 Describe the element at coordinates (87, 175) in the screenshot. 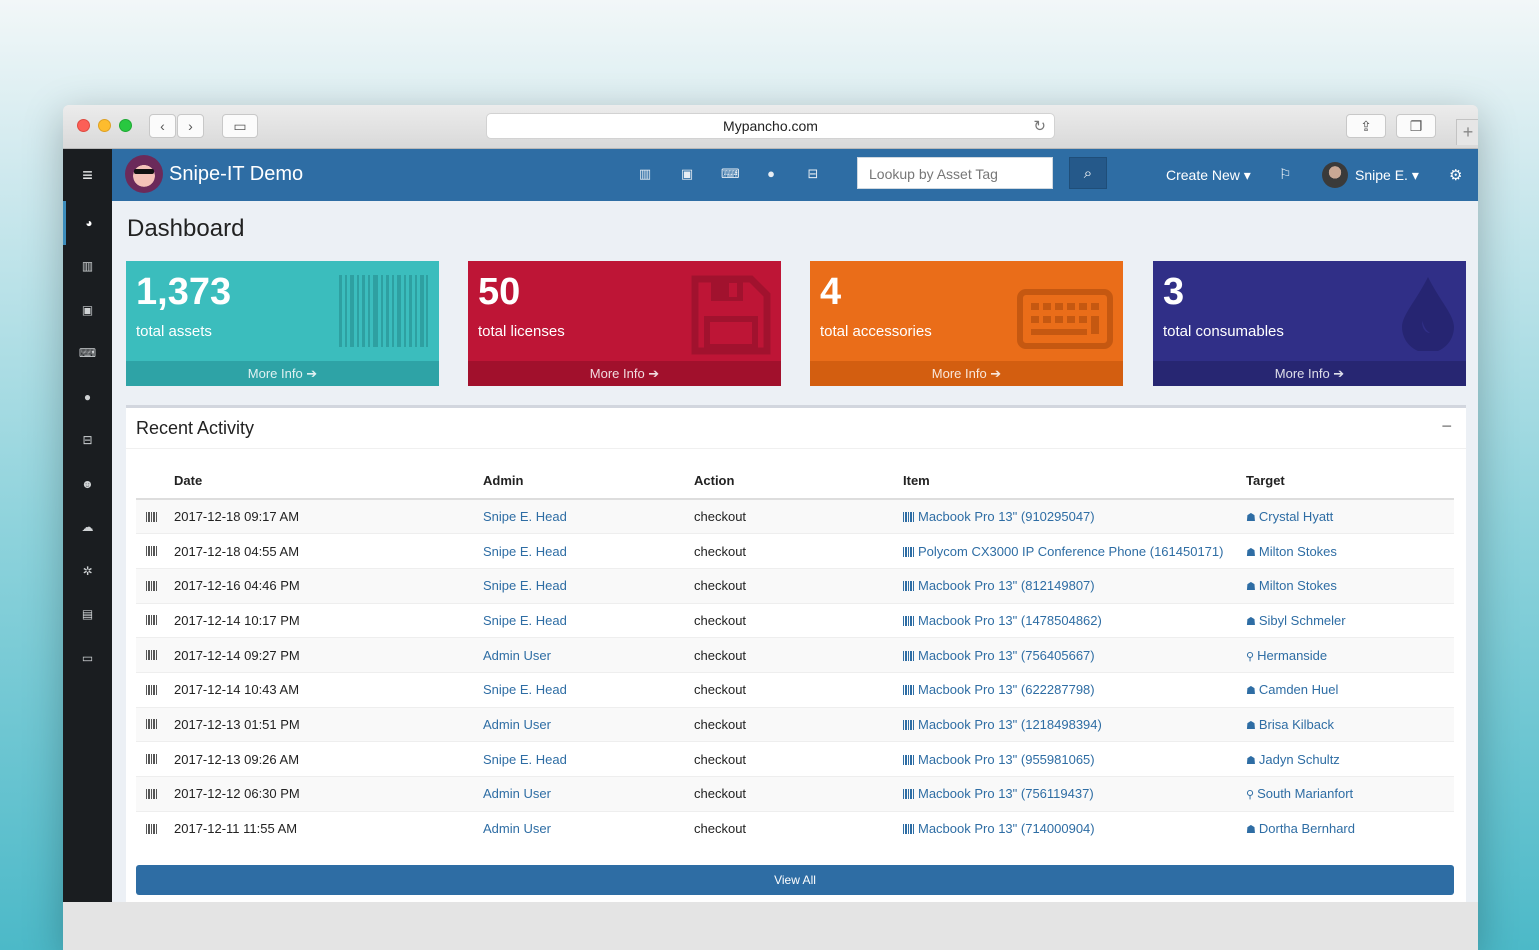

I see `menu-toggle: ≡` at that location.